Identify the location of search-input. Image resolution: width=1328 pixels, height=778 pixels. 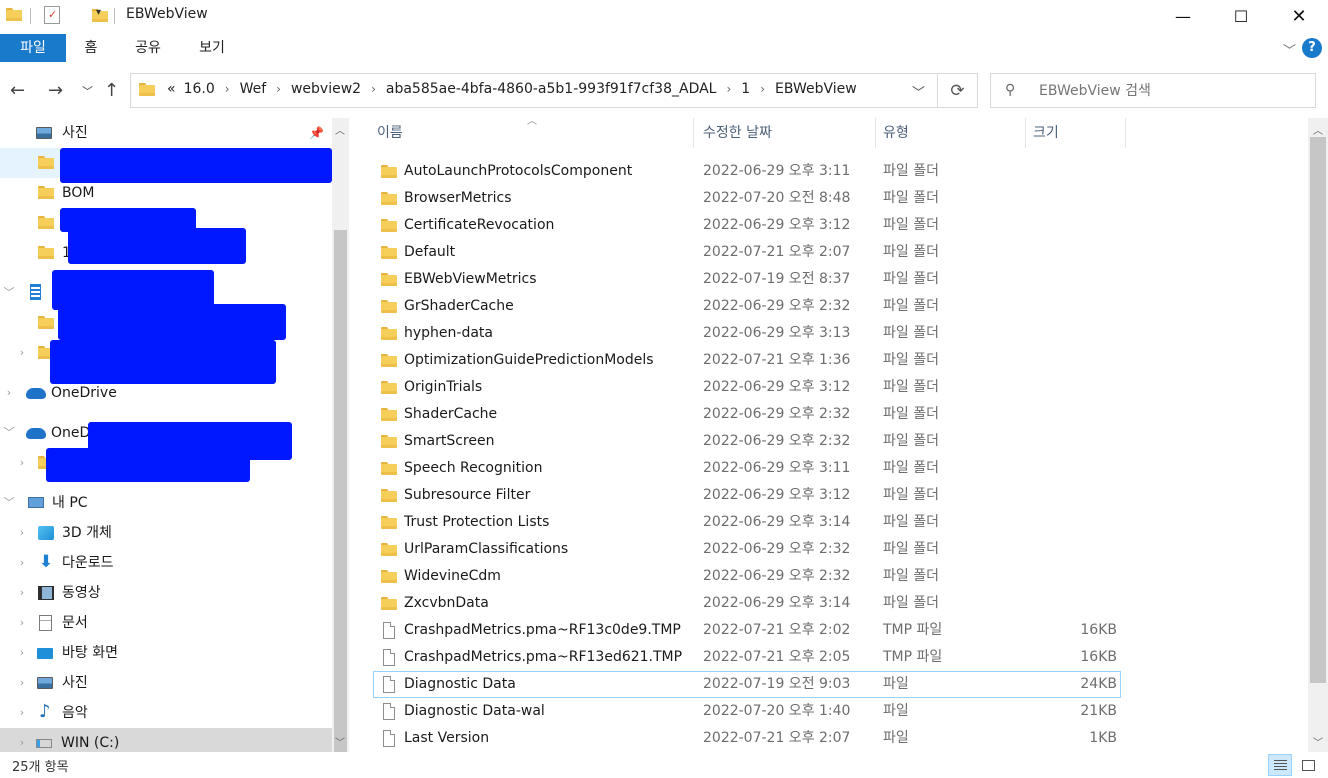
(1169, 91).